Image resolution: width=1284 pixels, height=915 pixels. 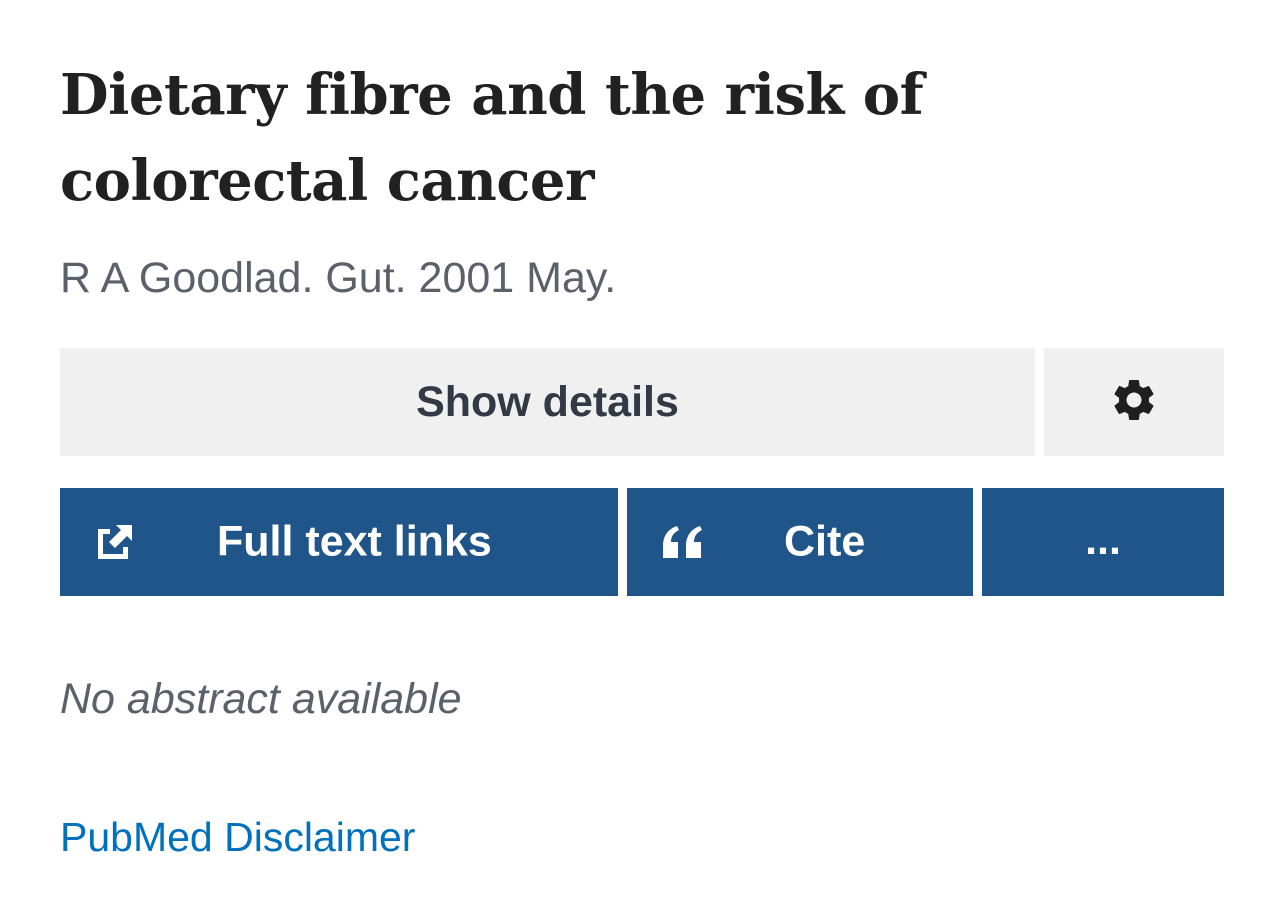 I want to click on quote-icon, so click(x=683, y=542).